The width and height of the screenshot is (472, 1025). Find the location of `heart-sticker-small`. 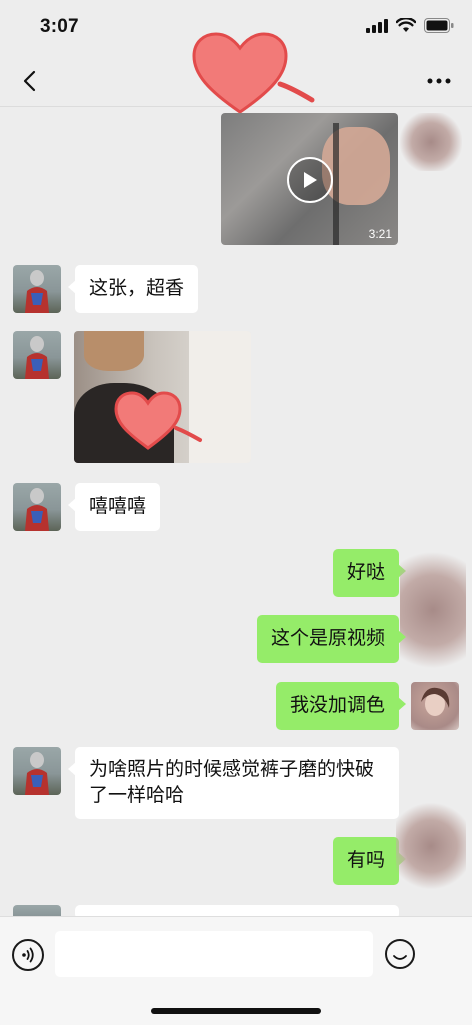

heart-sticker-small is located at coordinates (158, 420).